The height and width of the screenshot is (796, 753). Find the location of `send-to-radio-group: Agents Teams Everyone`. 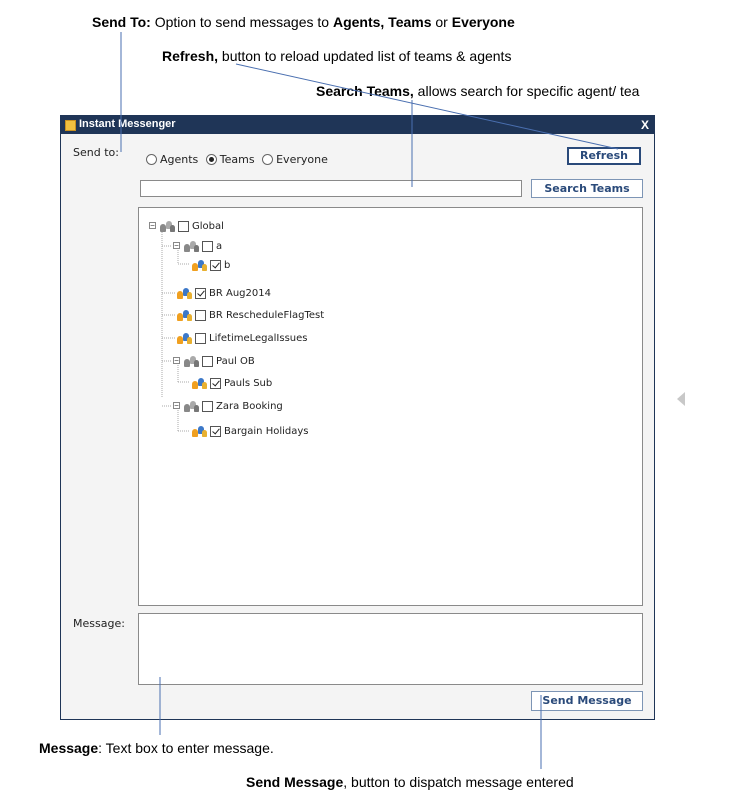

send-to-radio-group: Agents Teams Everyone is located at coordinates (239, 160).